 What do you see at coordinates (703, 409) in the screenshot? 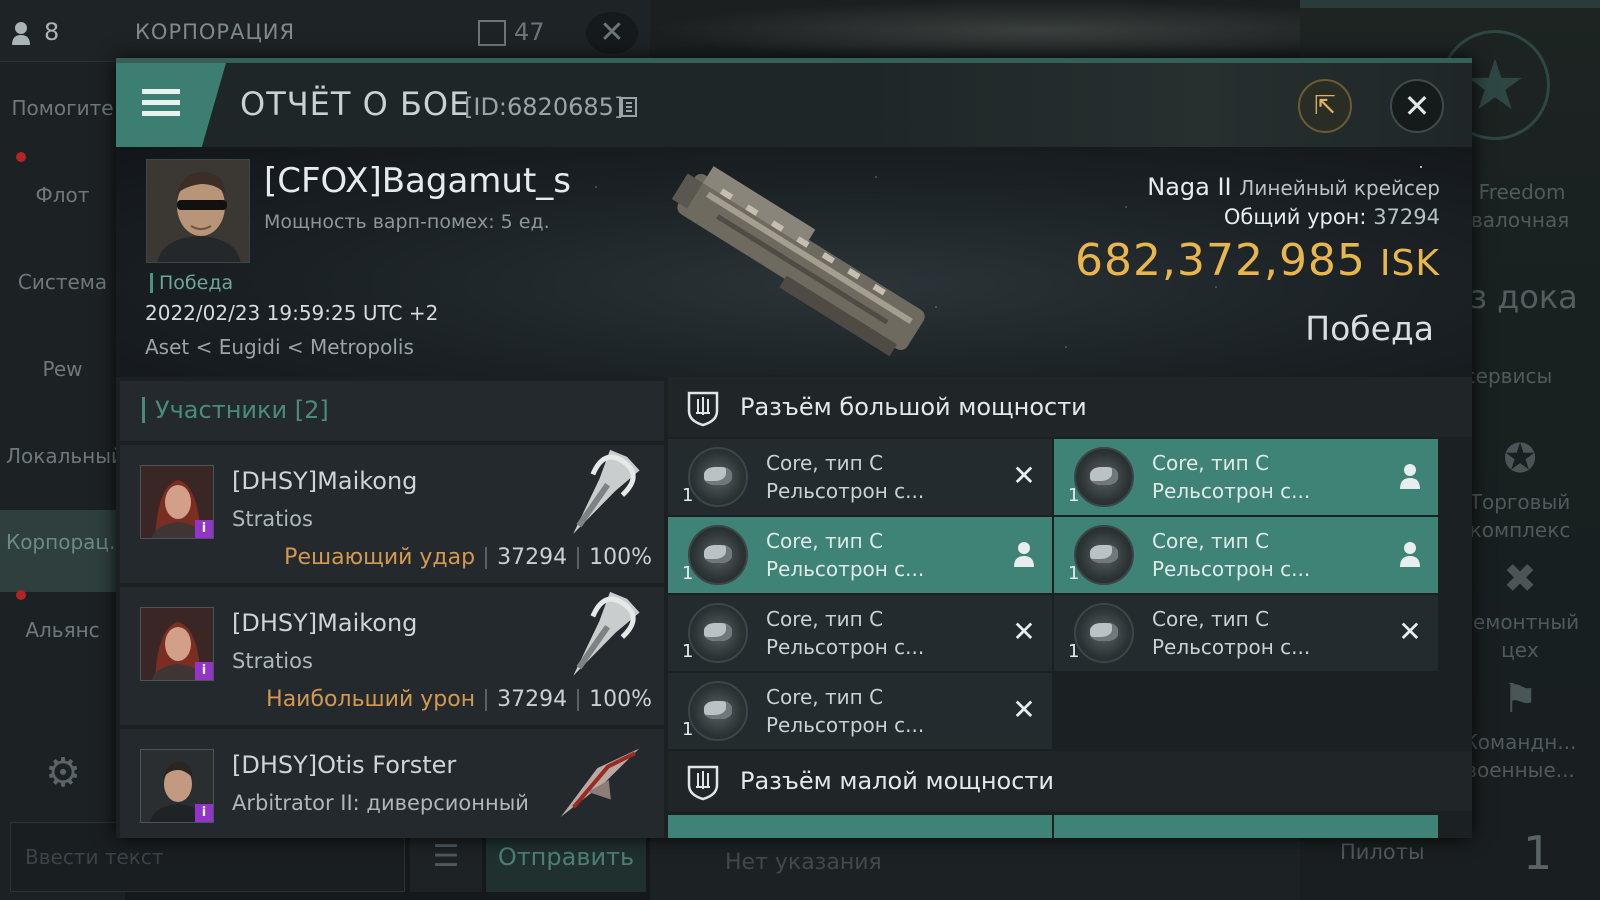
I see `high-slot-icon` at bounding box center [703, 409].